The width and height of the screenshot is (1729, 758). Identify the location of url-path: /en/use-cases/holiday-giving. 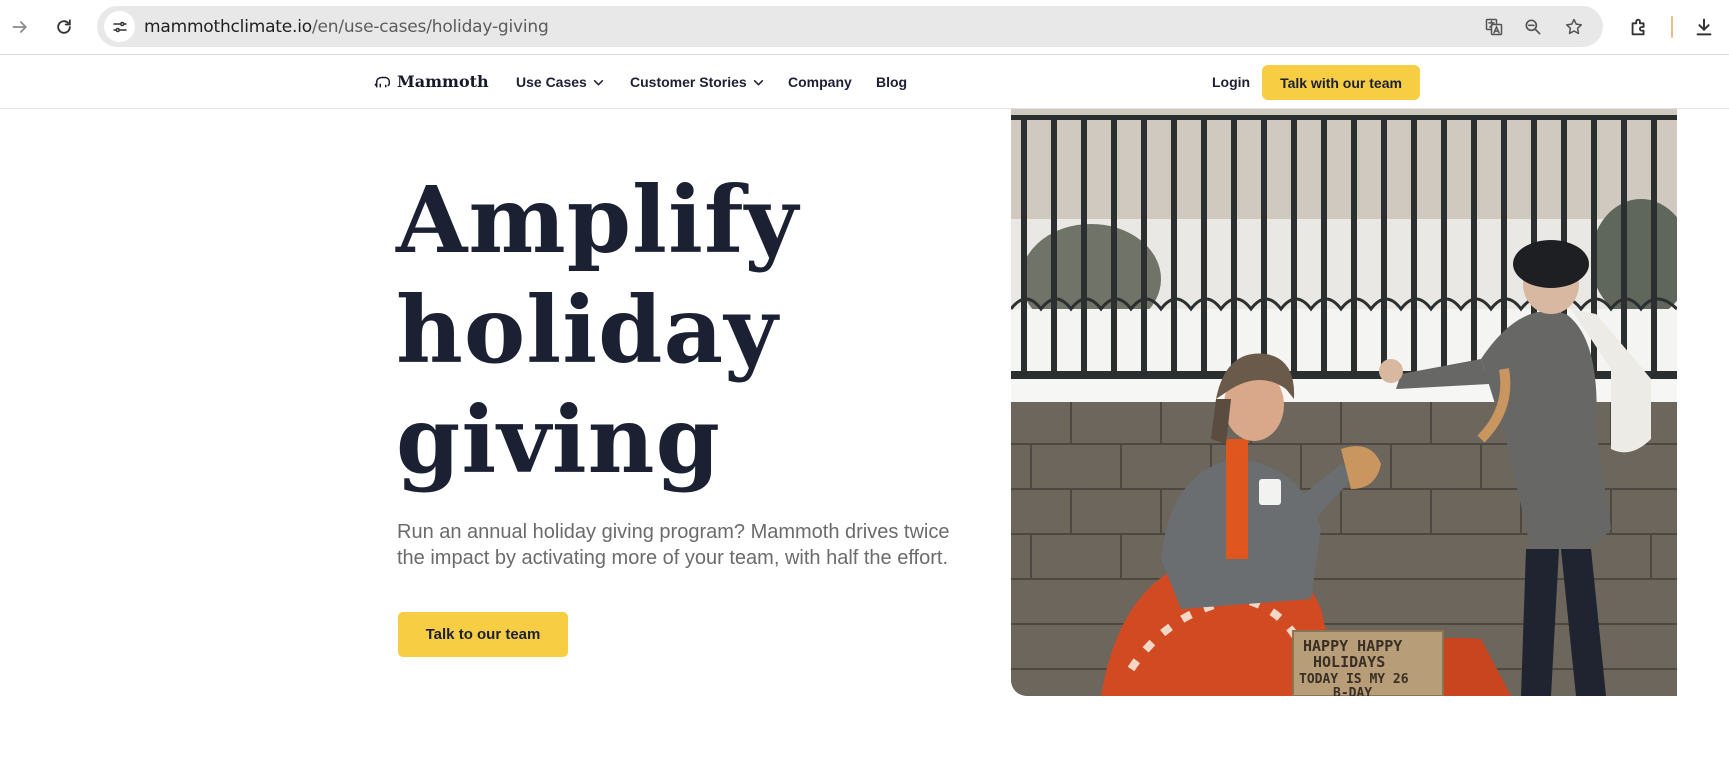
(430, 27).